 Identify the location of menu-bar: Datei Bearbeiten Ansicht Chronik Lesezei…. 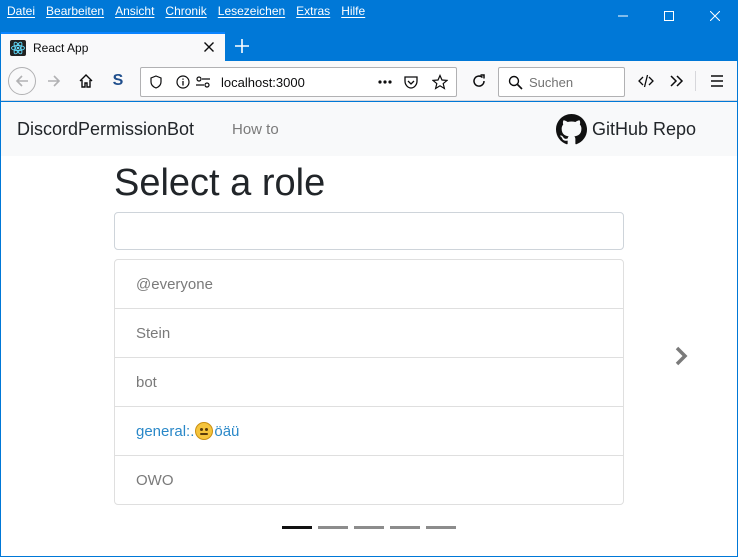
(191, 11).